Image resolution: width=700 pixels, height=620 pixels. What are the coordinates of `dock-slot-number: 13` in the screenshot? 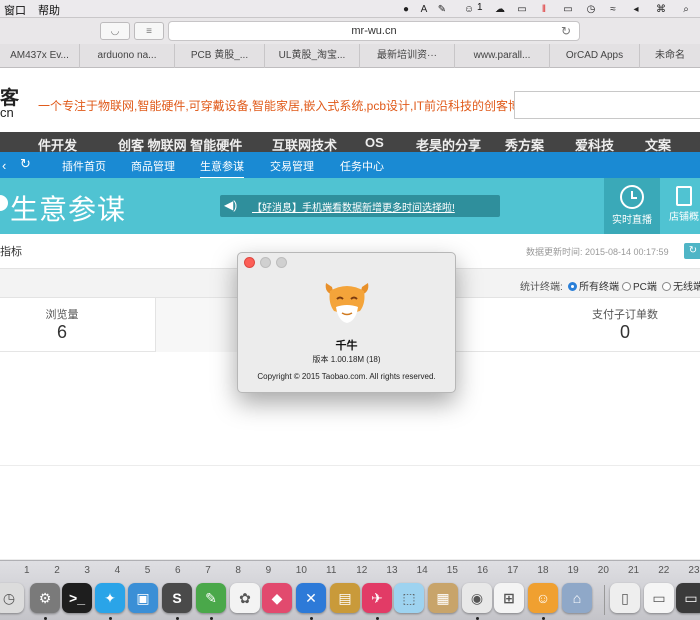 It's located at (392, 570).